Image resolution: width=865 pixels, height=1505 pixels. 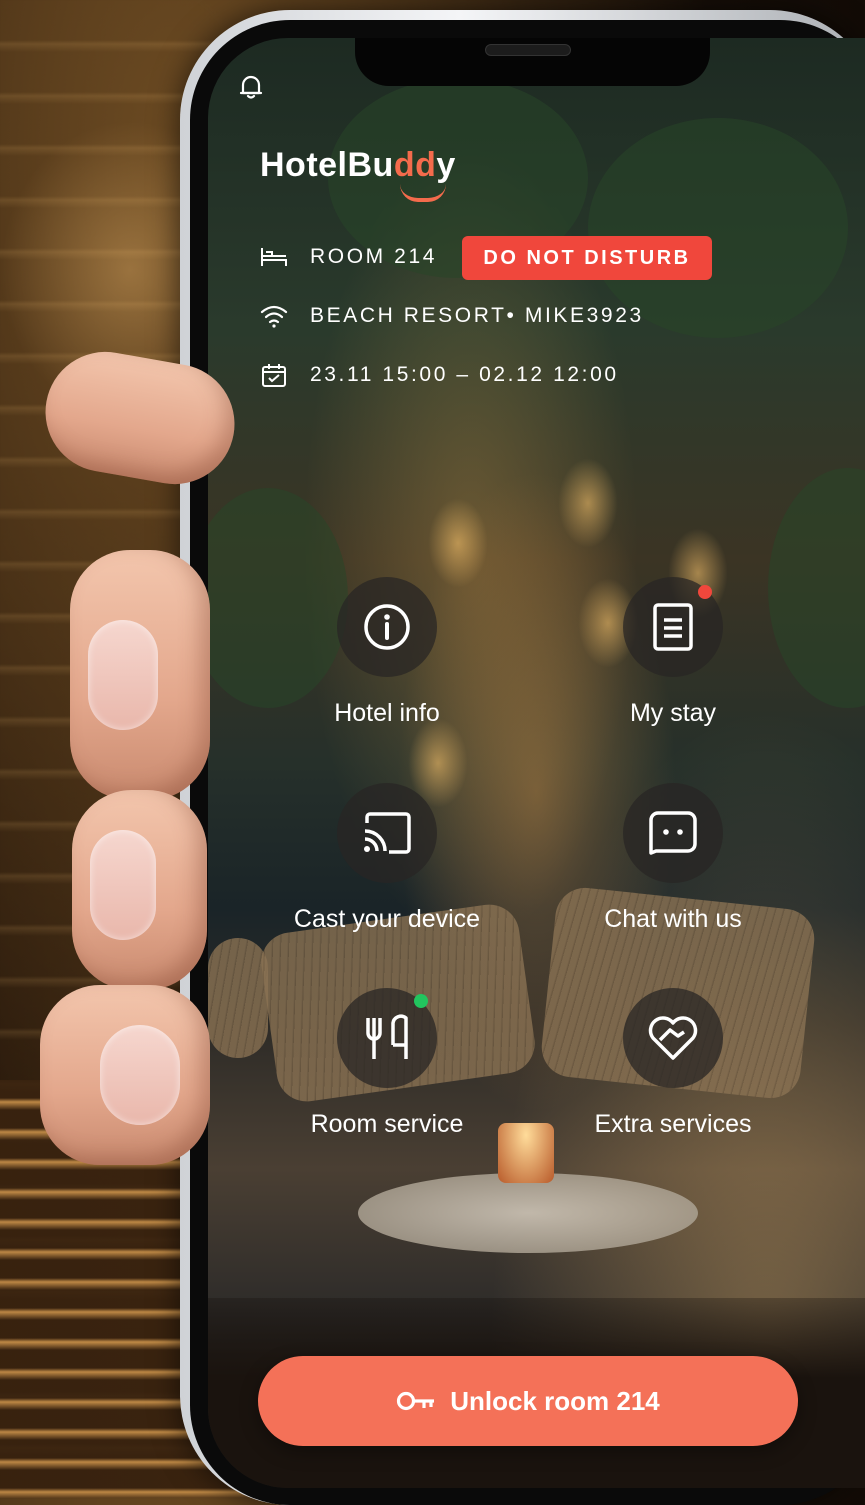 I want to click on info-icon, so click(x=387, y=627).